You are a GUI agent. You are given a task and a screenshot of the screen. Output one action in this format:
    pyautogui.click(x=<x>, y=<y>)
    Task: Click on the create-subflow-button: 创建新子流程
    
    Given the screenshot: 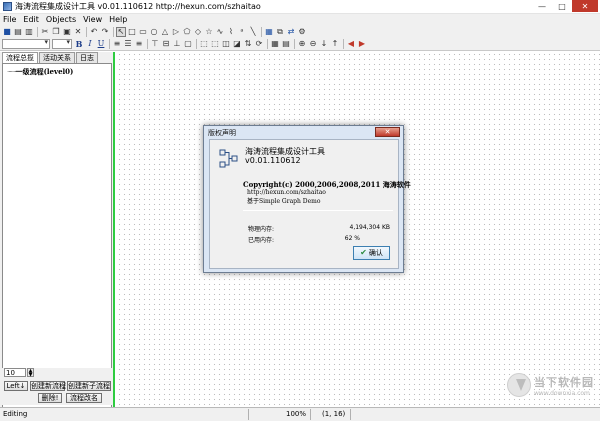 What is the action you would take?
    pyautogui.click(x=89, y=386)
    